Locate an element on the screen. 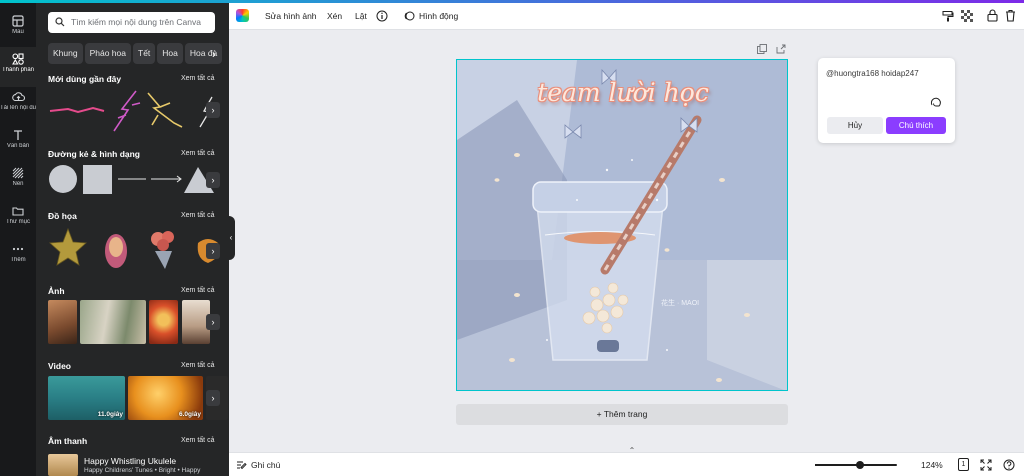 The width and height of the screenshot is (1024, 476). context-toolbar: Sửa hình ảnh Xén Lật Hình động is located at coordinates (626, 16).